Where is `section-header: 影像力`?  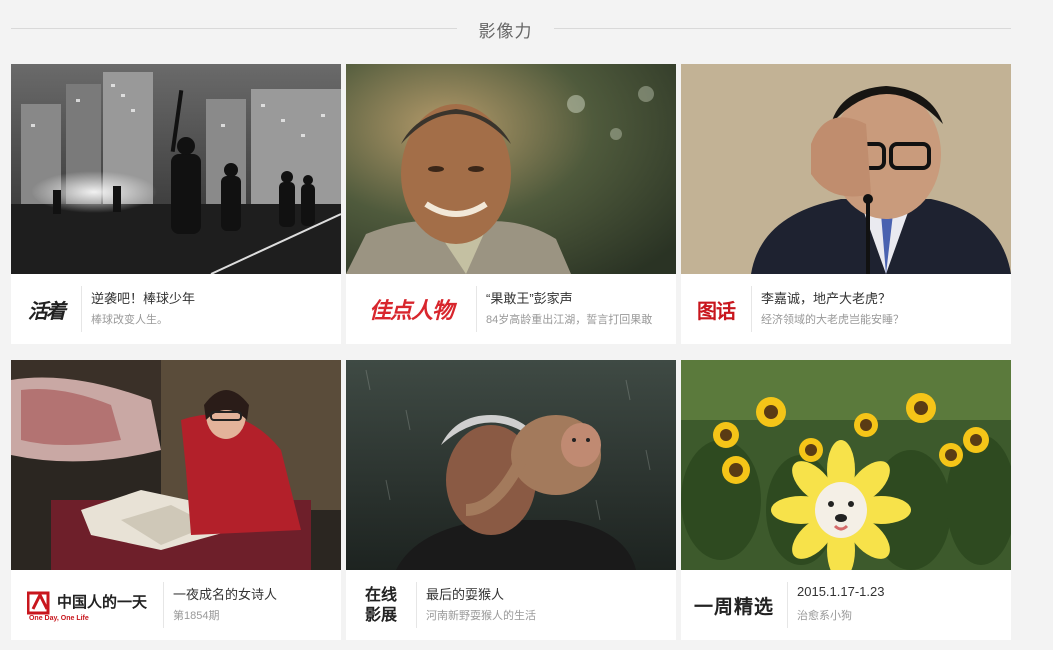 section-header: 影像力 is located at coordinates (511, 29).